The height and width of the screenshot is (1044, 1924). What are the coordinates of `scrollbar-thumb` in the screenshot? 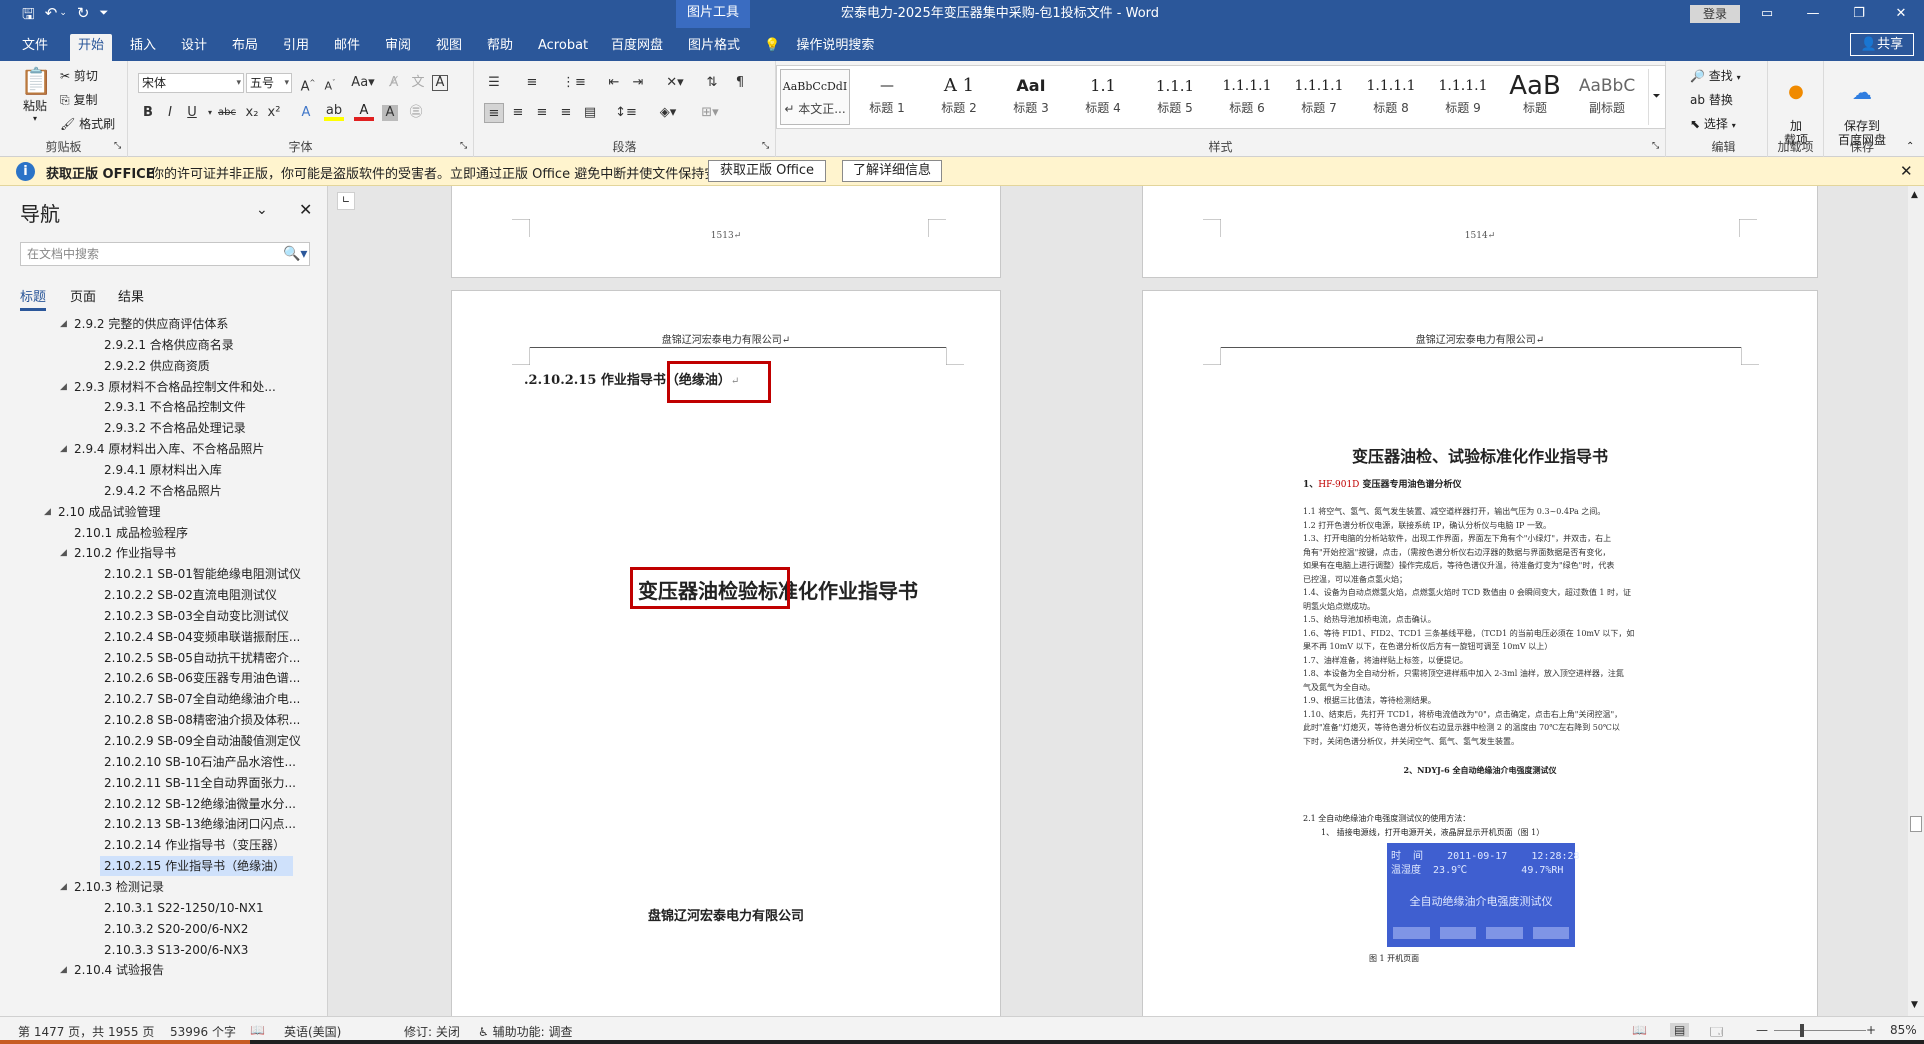 It's located at (1916, 824).